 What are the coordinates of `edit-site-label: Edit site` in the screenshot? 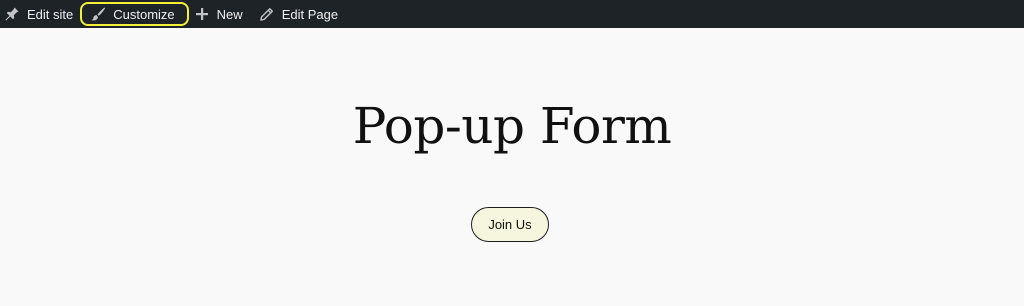 It's located at (50, 14).